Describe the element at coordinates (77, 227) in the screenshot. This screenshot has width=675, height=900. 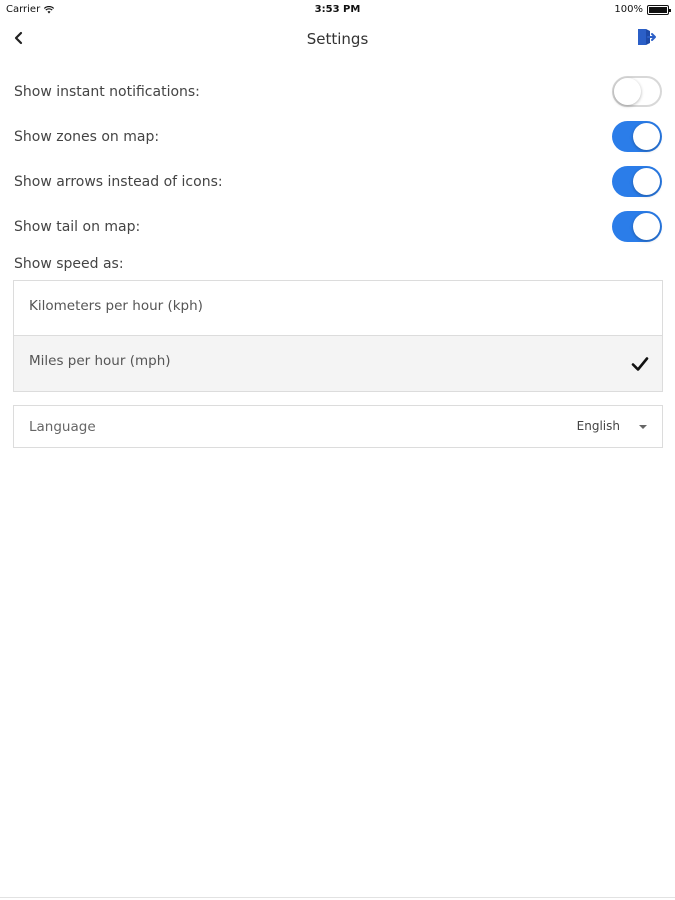
I see `tail-on-map-label: Show tail on map:` at that location.